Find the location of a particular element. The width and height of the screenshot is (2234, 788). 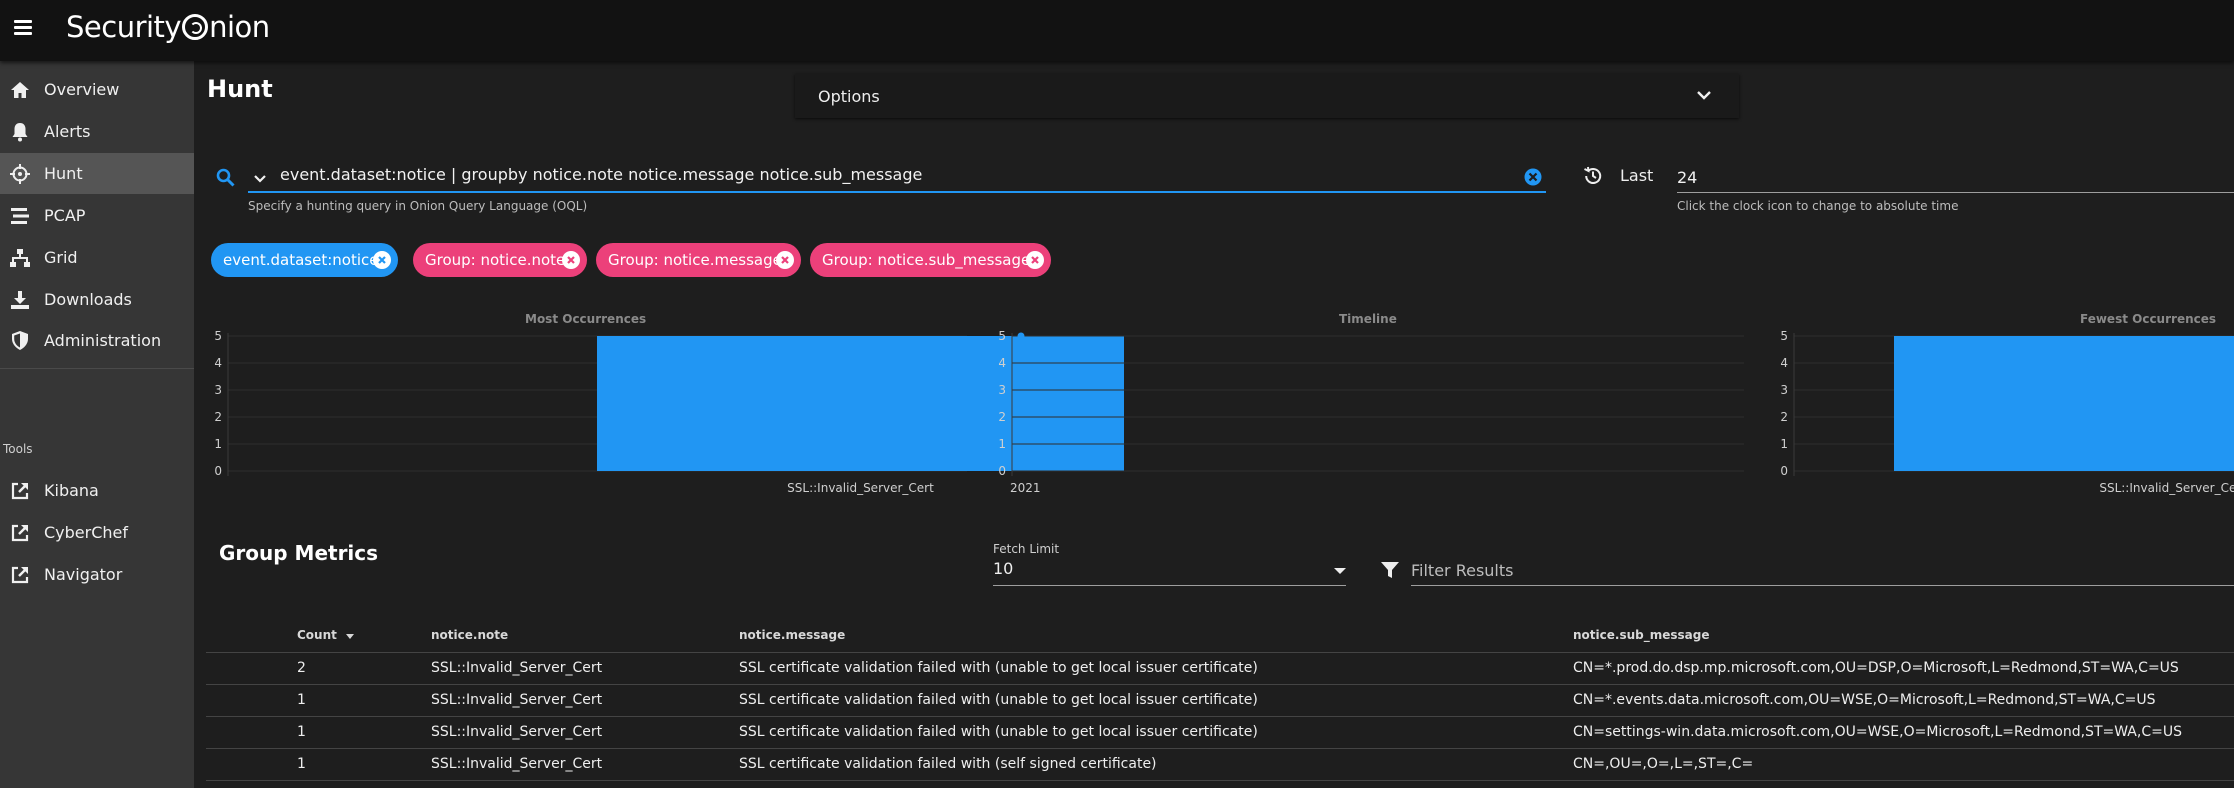

sidebar-item-grid: Grid is located at coordinates (97, 257).